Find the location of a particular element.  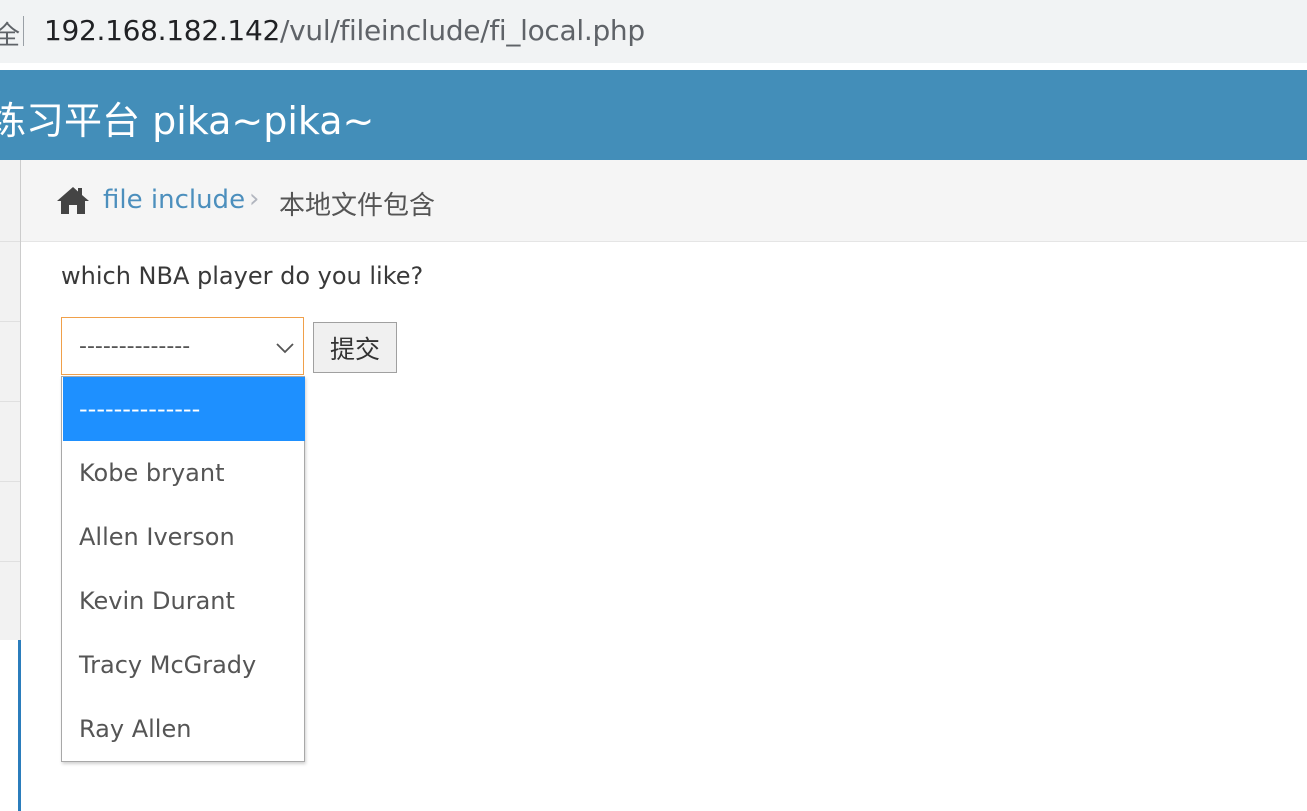

address-separator is located at coordinates (23, 31).